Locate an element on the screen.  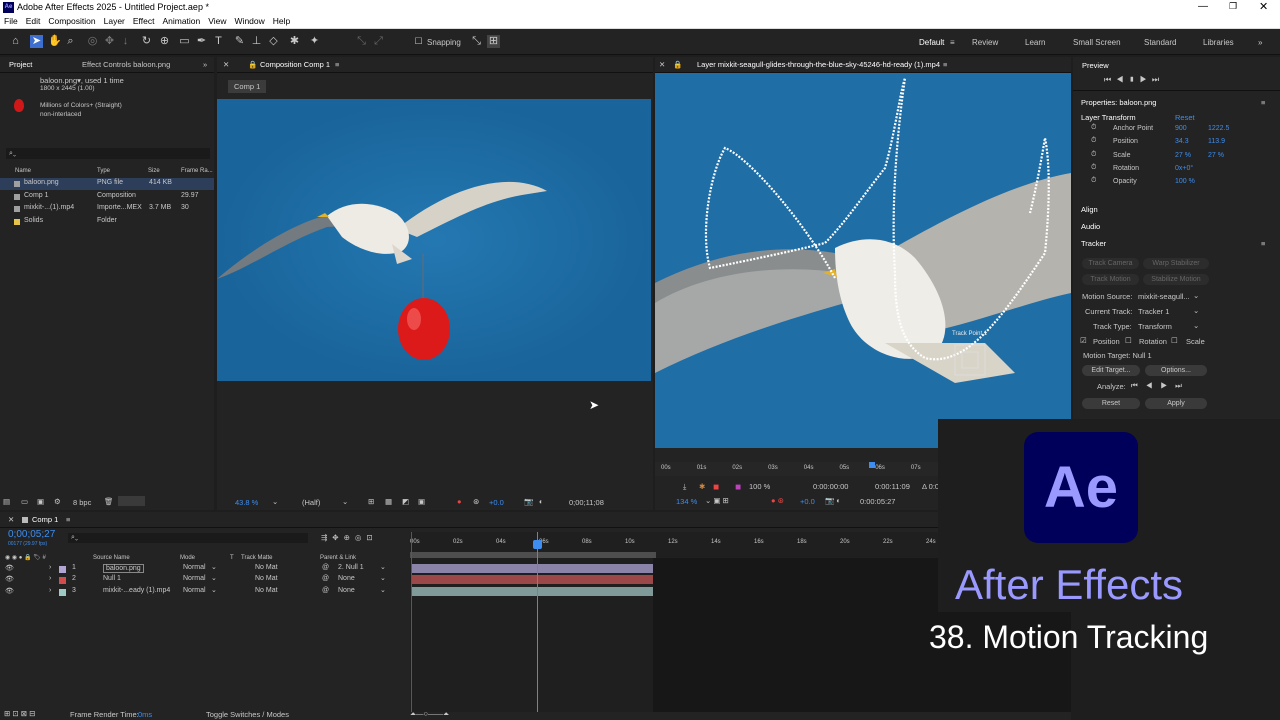
layer-name: baloon.png is located at coordinates (123, 568).